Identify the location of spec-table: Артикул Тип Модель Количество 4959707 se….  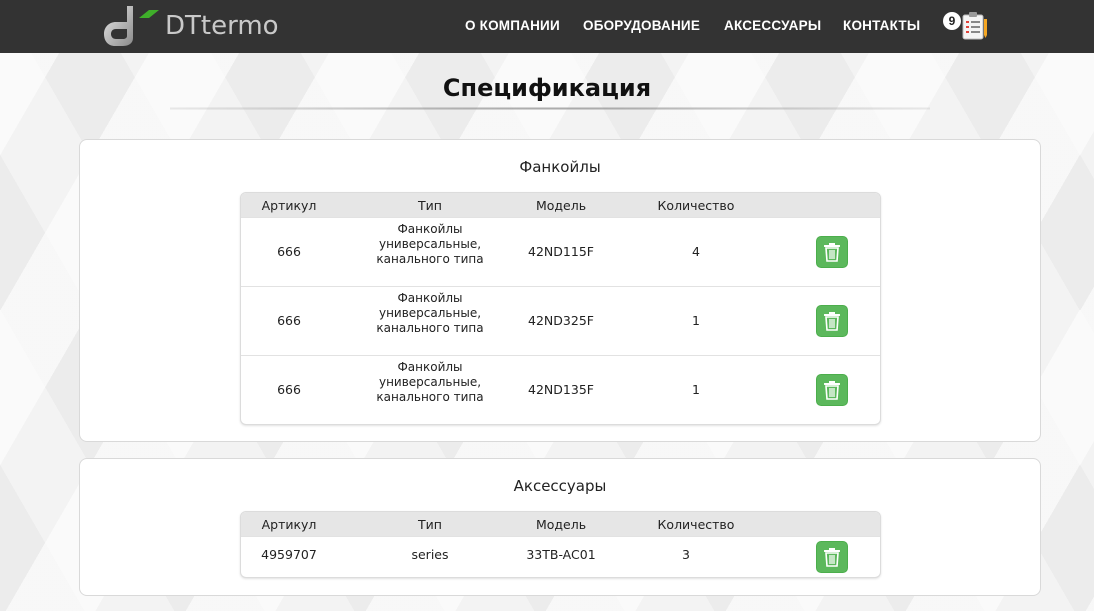
(560, 544).